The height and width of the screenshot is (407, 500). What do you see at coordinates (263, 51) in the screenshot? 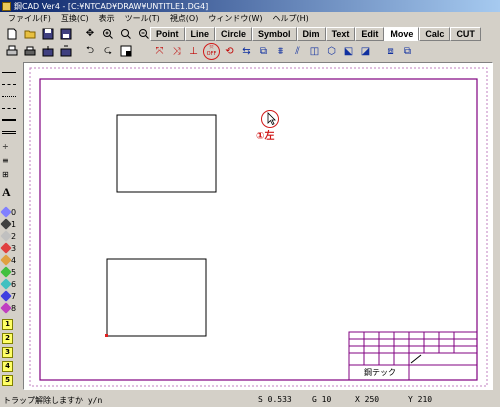
I see `scale-icon: ⧉` at bounding box center [263, 51].